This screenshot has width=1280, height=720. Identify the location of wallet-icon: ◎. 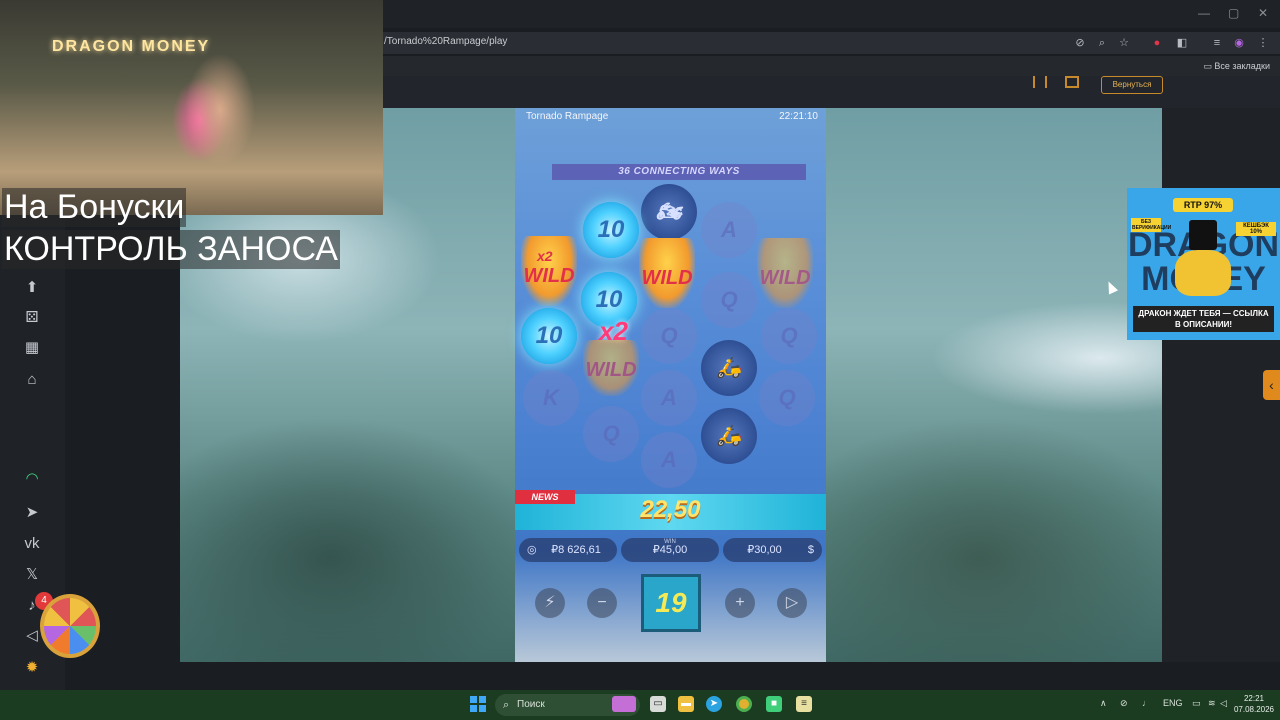
(532, 550).